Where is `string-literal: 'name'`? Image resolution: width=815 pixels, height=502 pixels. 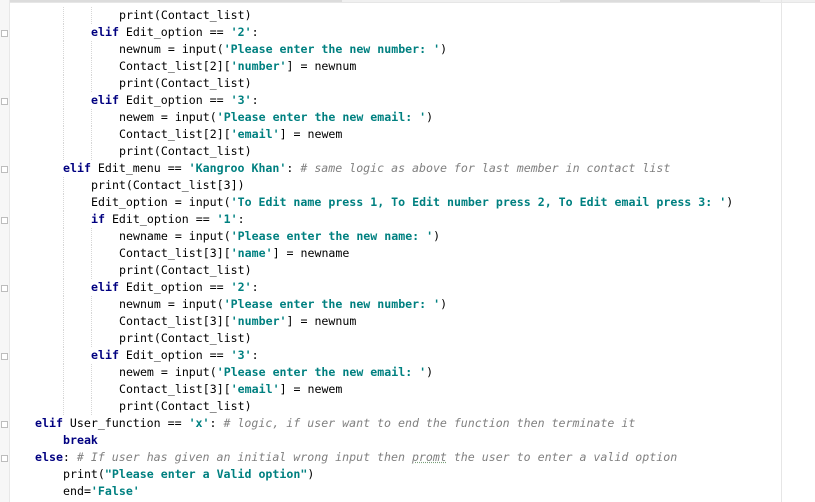
string-literal: 'name' is located at coordinates (251, 253).